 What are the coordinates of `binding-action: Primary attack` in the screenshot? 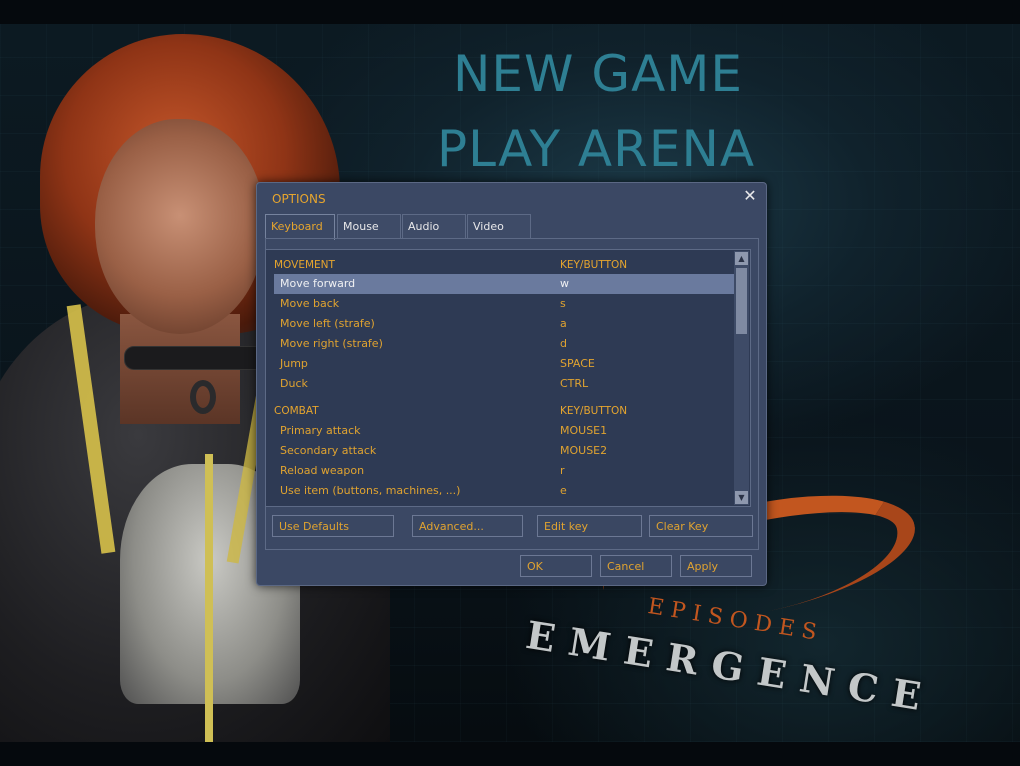 It's located at (320, 430).